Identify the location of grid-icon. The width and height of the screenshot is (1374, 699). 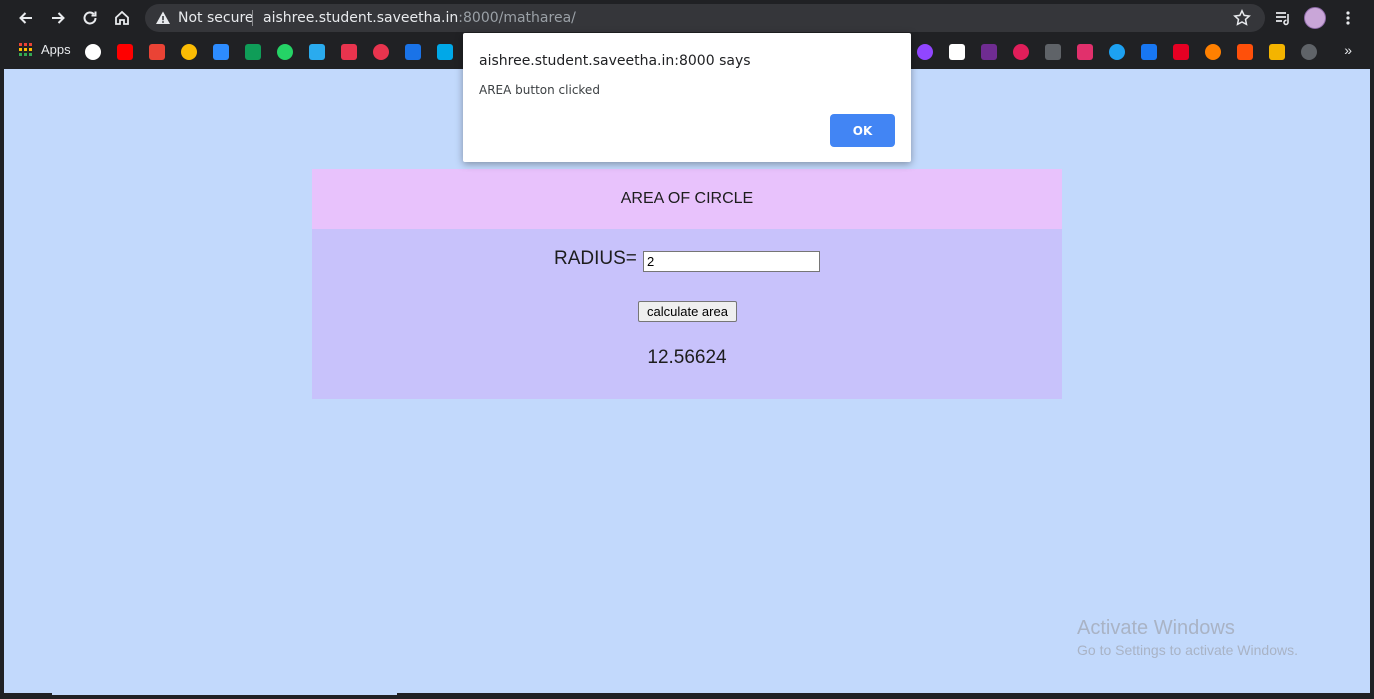
(1053, 52).